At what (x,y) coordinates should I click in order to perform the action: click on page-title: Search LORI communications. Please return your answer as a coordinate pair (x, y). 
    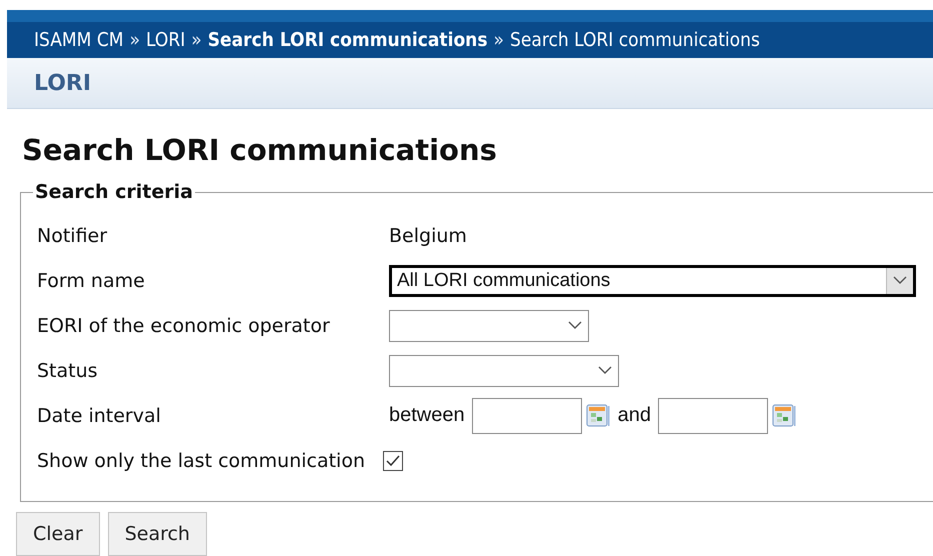
    Looking at the image, I should click on (260, 150).